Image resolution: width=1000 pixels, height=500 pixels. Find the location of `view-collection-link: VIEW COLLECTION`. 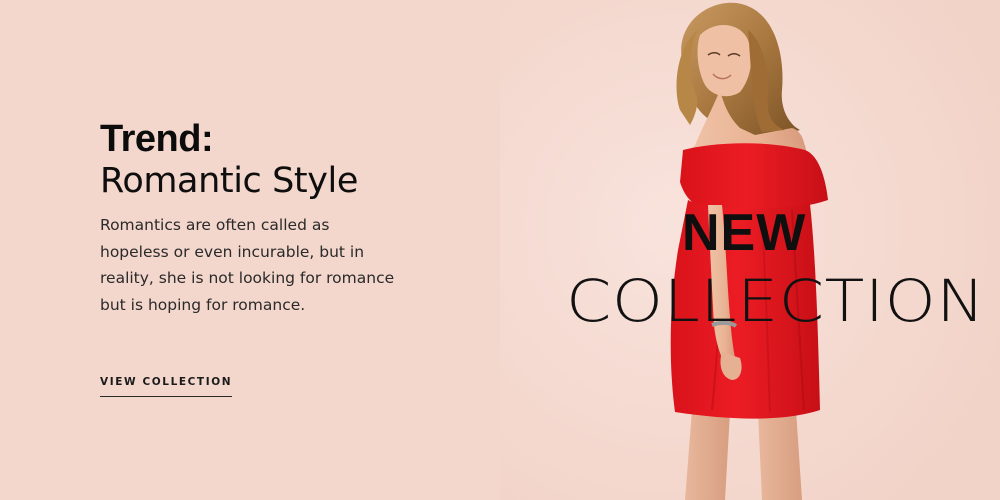

view-collection-link: VIEW COLLECTION is located at coordinates (166, 386).